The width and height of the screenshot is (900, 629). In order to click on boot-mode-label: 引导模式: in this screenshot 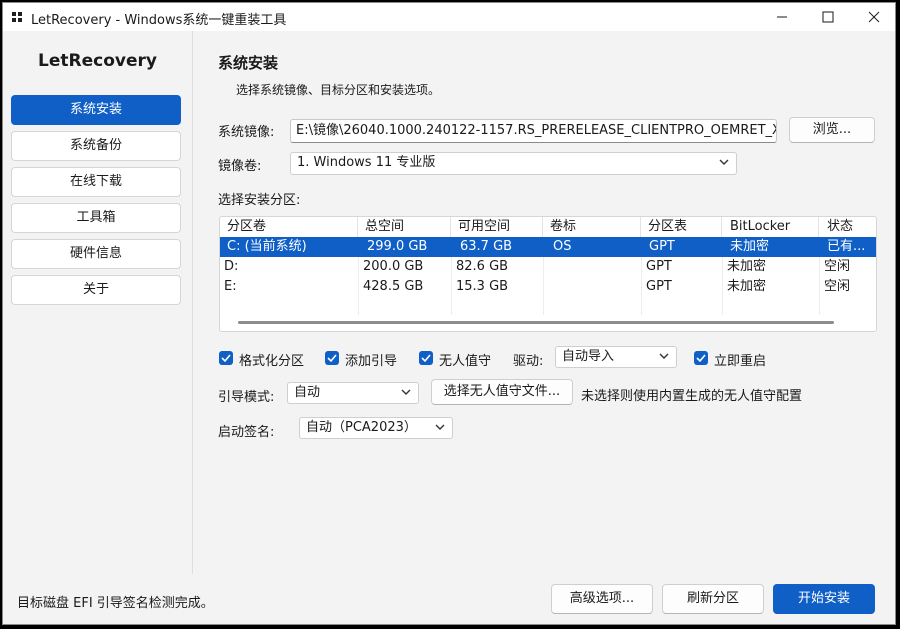, I will do `click(246, 397)`.